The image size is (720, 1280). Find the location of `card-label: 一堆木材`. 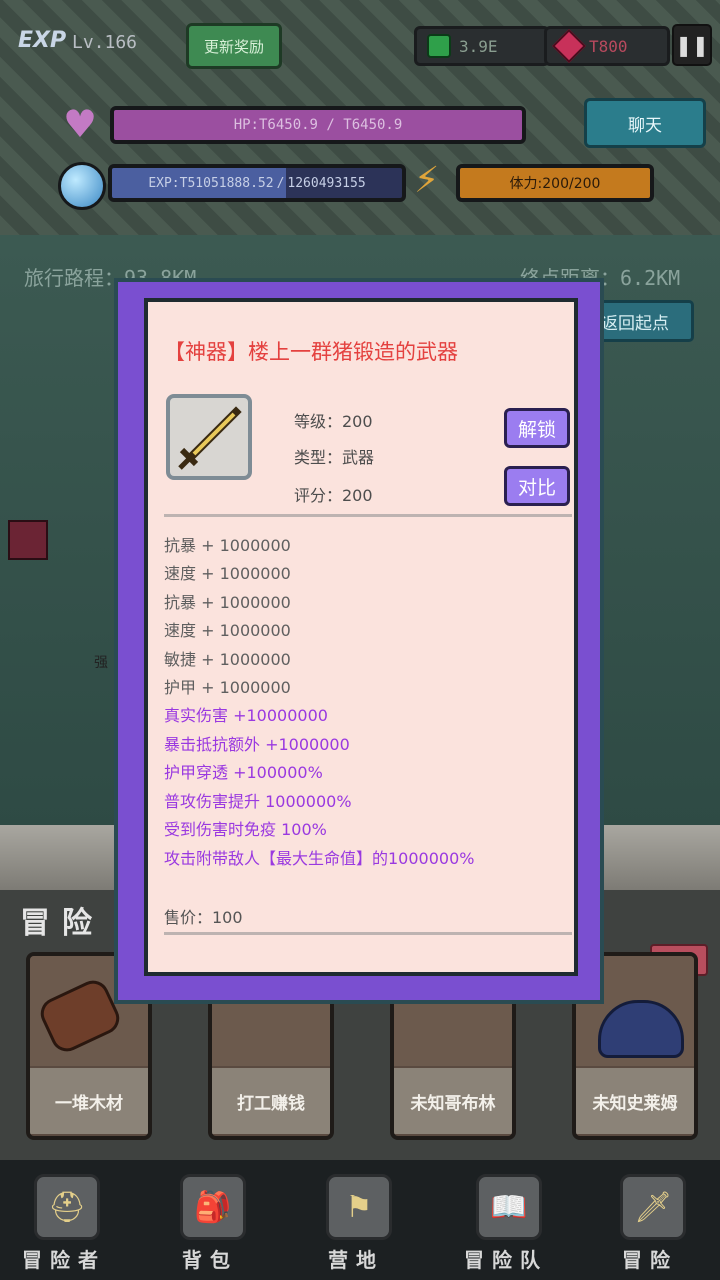

card-label: 一堆木材 is located at coordinates (89, 1101).